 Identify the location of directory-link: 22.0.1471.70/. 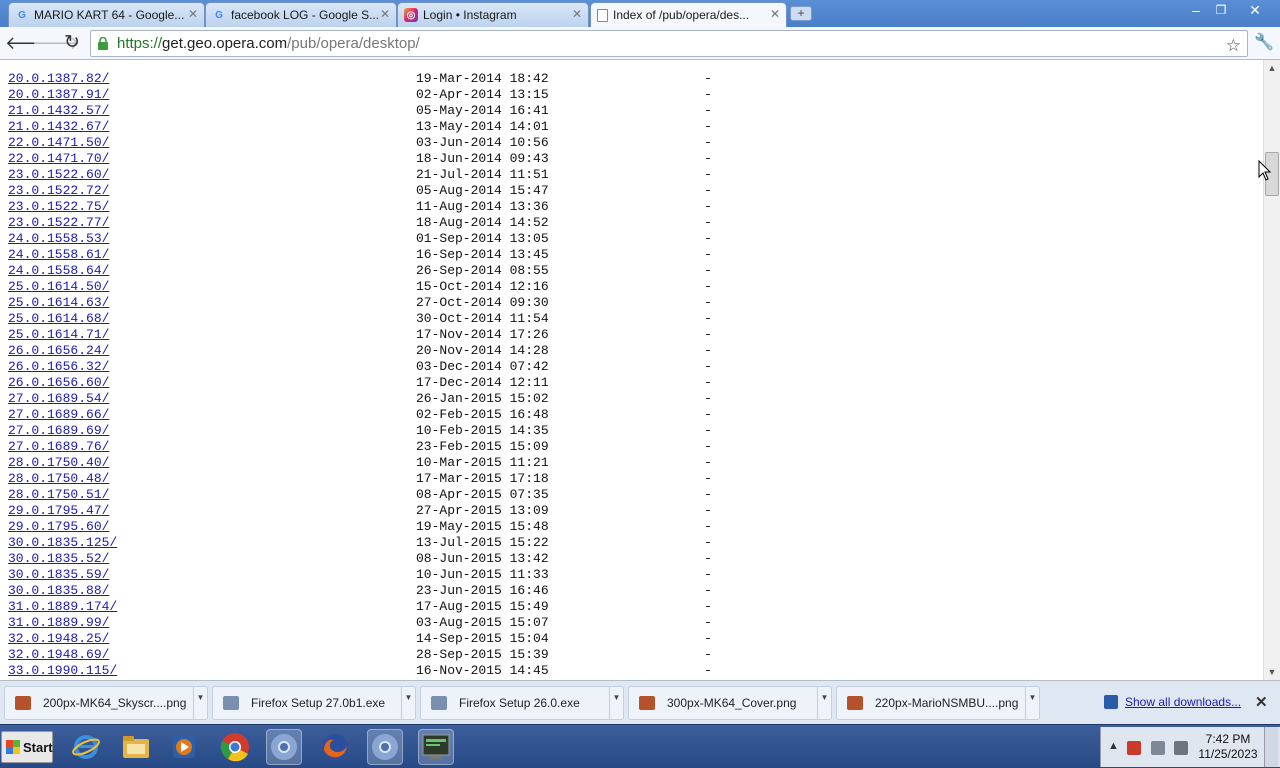
(58, 159).